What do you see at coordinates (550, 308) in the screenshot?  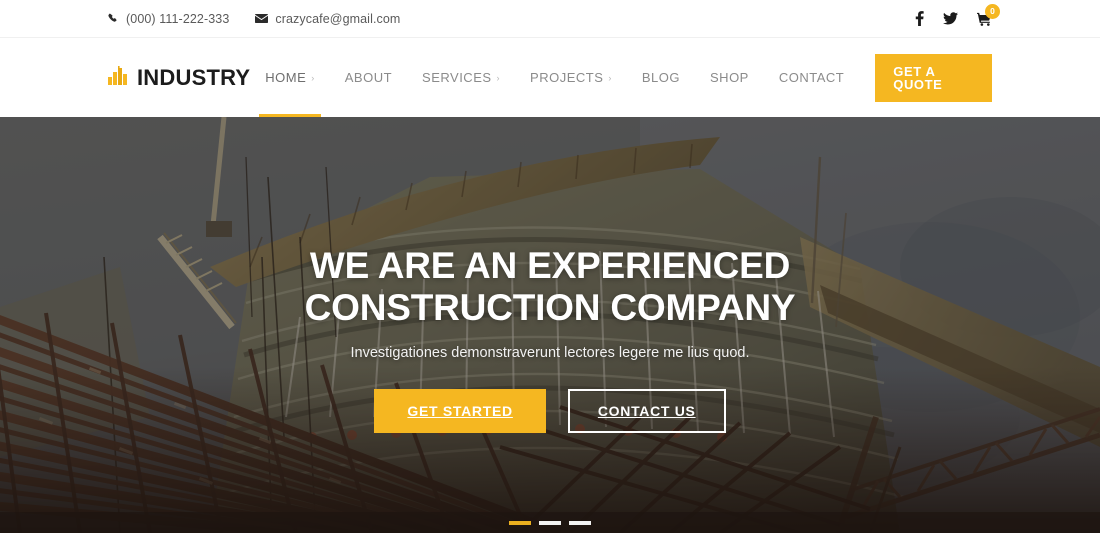 I see `hero-title-line-2: CONSTRUCTION COMPANY` at bounding box center [550, 308].